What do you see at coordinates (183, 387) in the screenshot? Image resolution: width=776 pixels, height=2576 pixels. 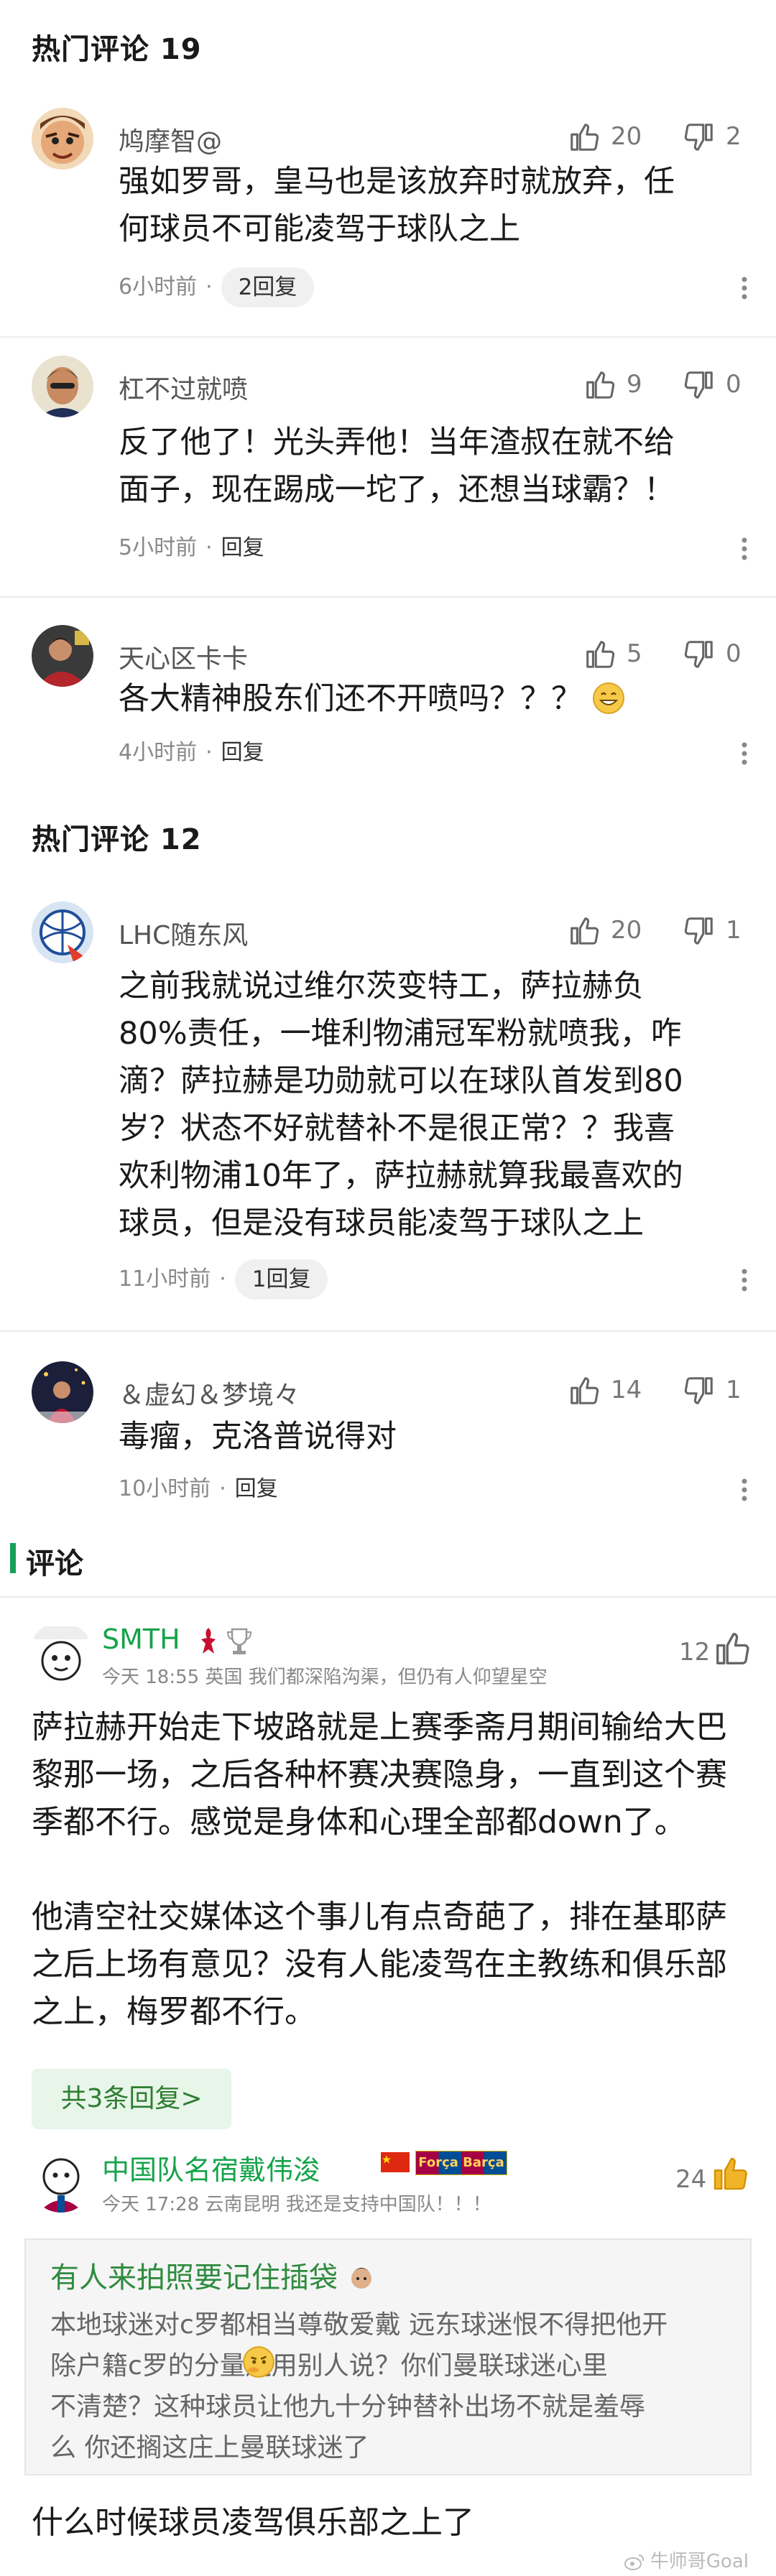 I see `username: 杠不过就喷` at bounding box center [183, 387].